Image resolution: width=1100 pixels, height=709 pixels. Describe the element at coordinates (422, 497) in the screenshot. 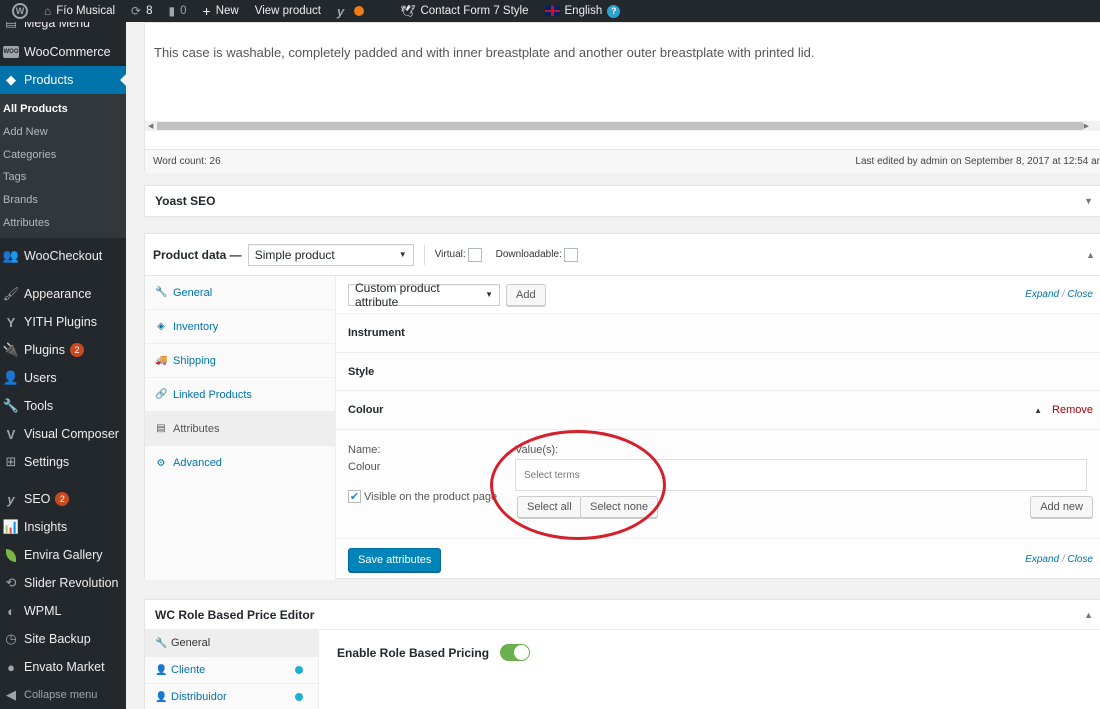

I see `visible-on-product-page: ✔ Visible on the product page` at that location.